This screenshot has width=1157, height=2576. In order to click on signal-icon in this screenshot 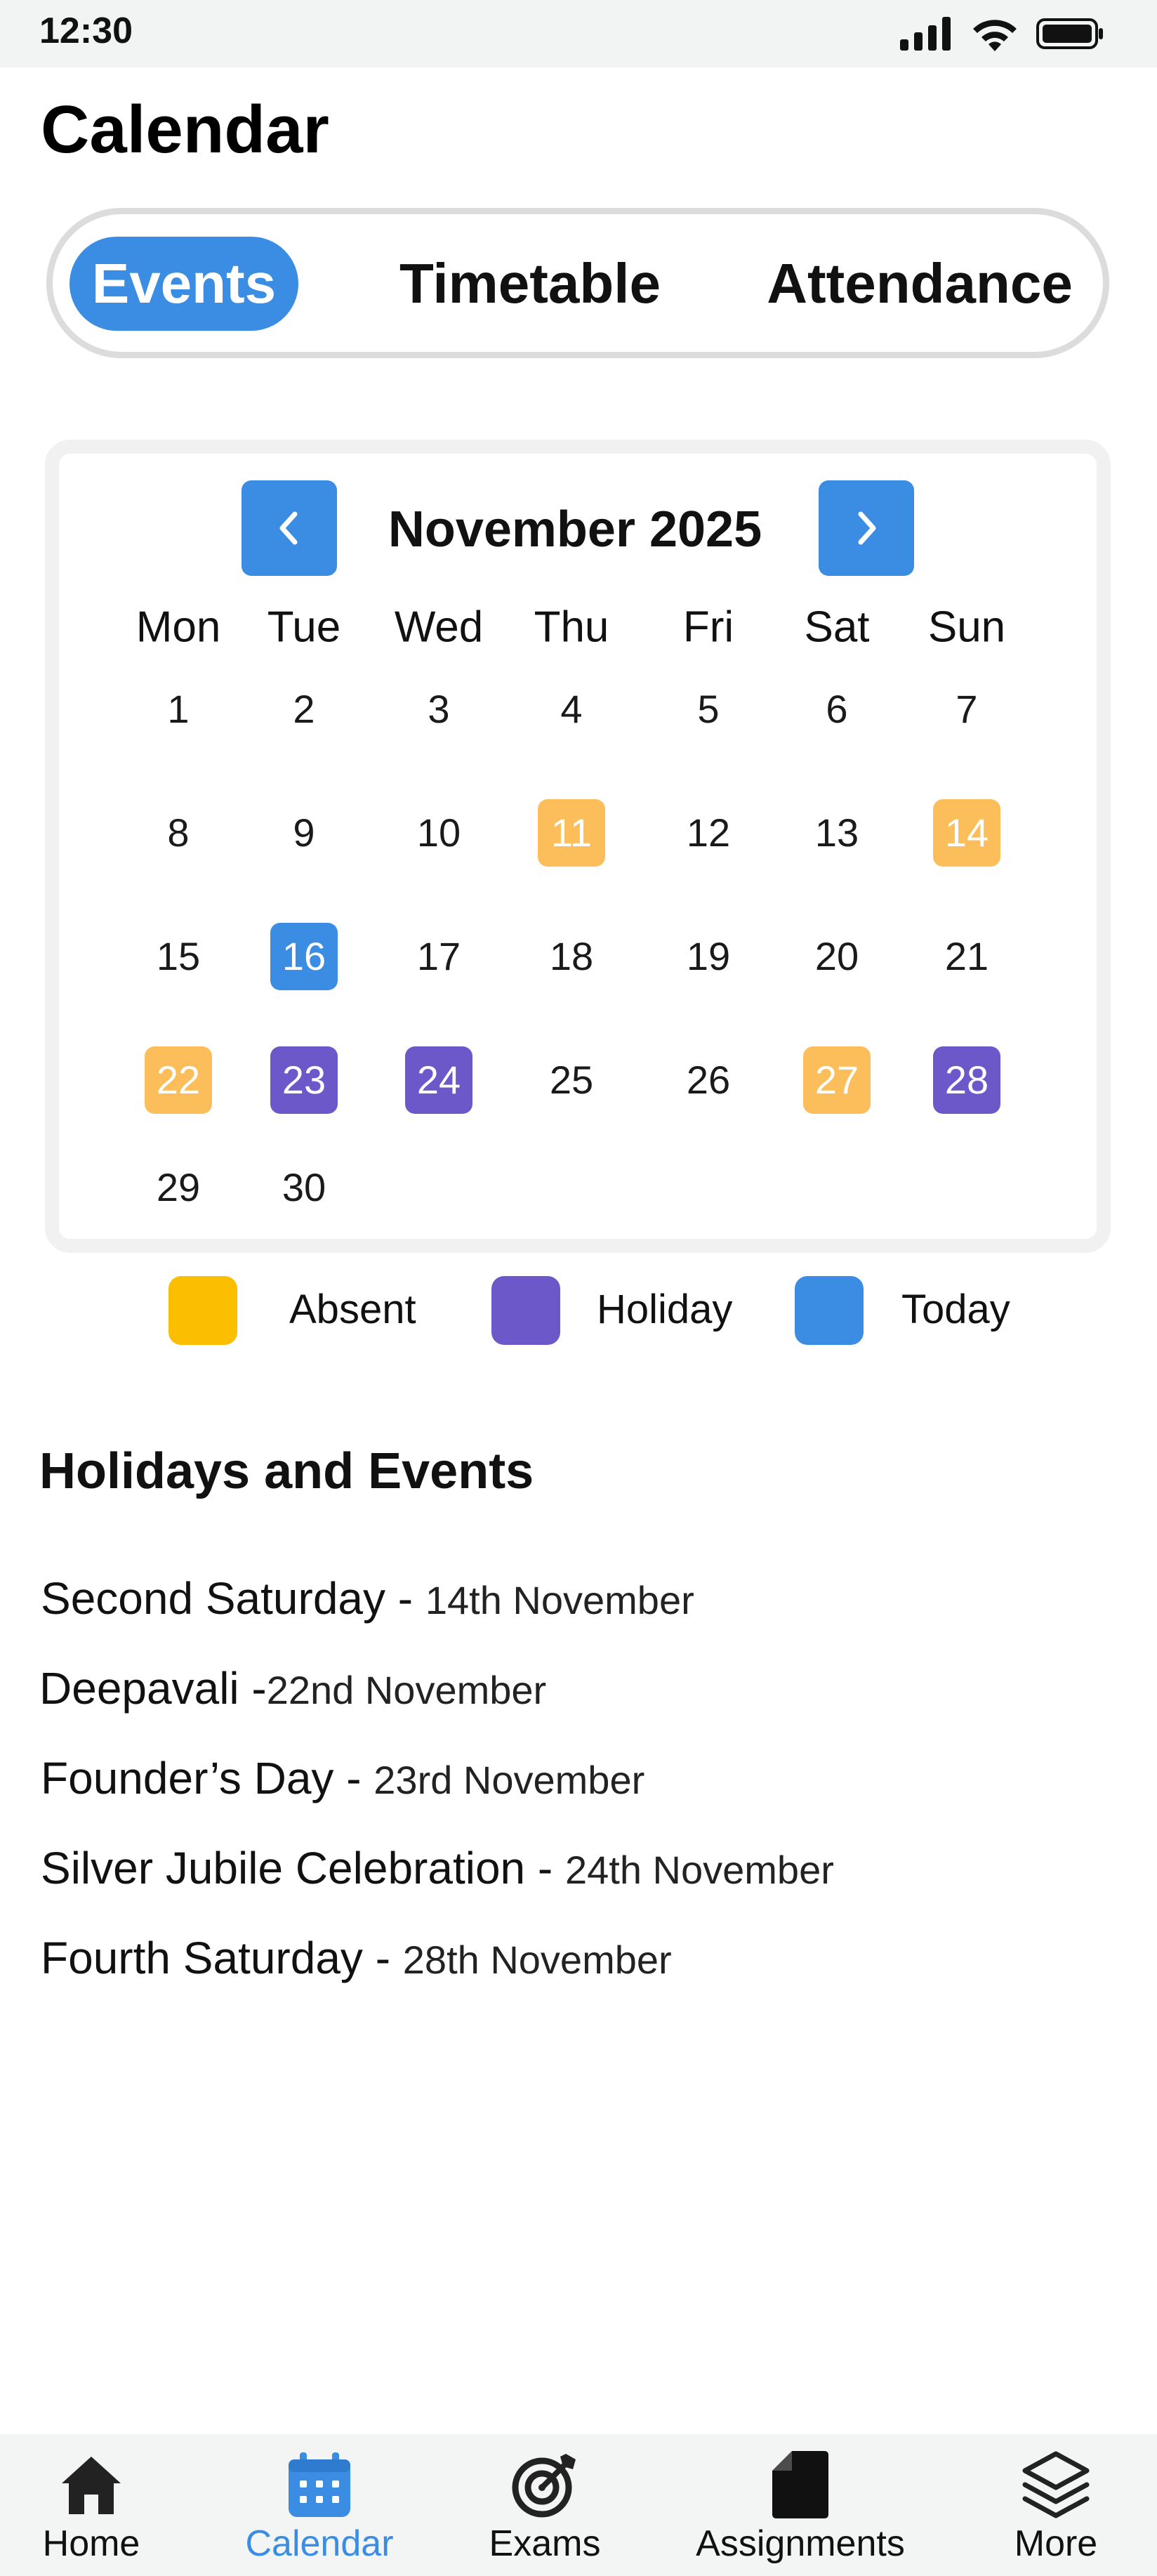, I will do `click(926, 35)`.